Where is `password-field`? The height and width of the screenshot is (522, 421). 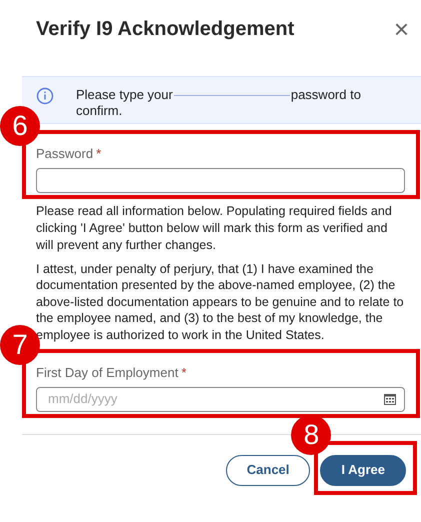 password-field is located at coordinates (220, 180).